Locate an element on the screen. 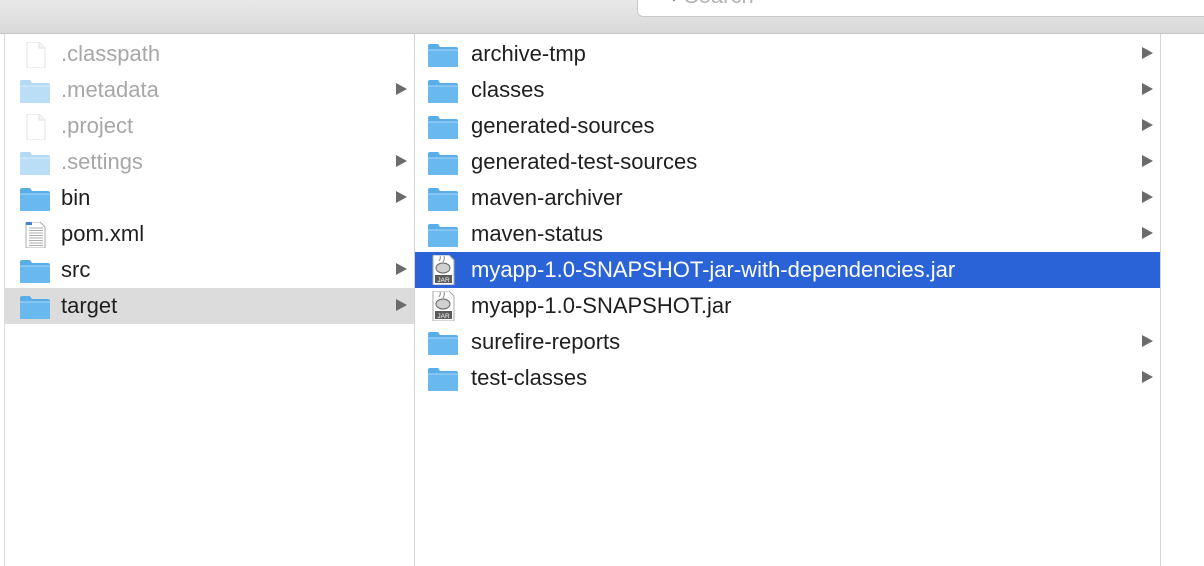 The image size is (1204, 566). item-name: .classpath is located at coordinates (111, 53).